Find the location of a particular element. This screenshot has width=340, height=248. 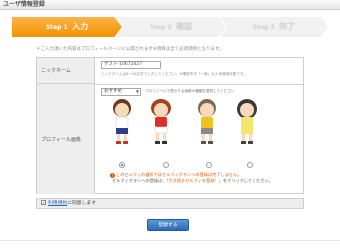

terms-link: 利用規約 is located at coordinates (57, 203).